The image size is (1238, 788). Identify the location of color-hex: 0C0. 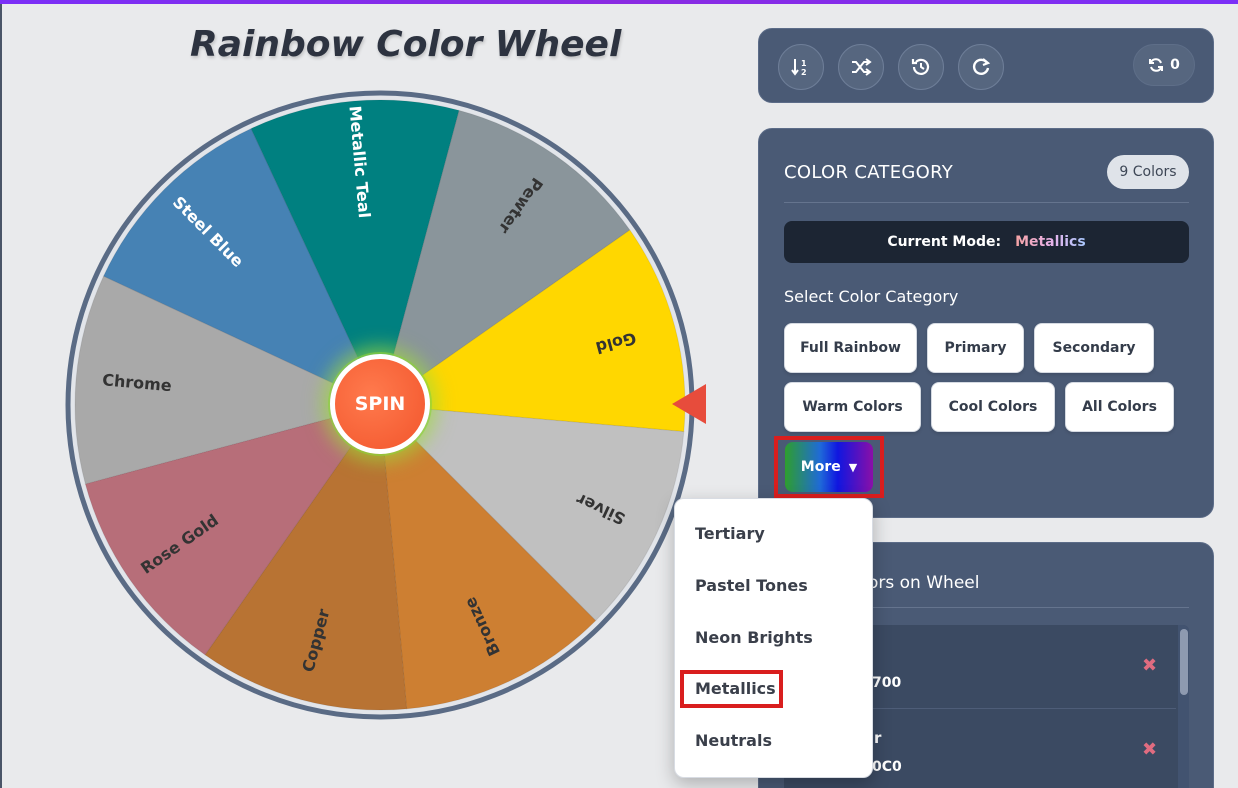
(887, 767).